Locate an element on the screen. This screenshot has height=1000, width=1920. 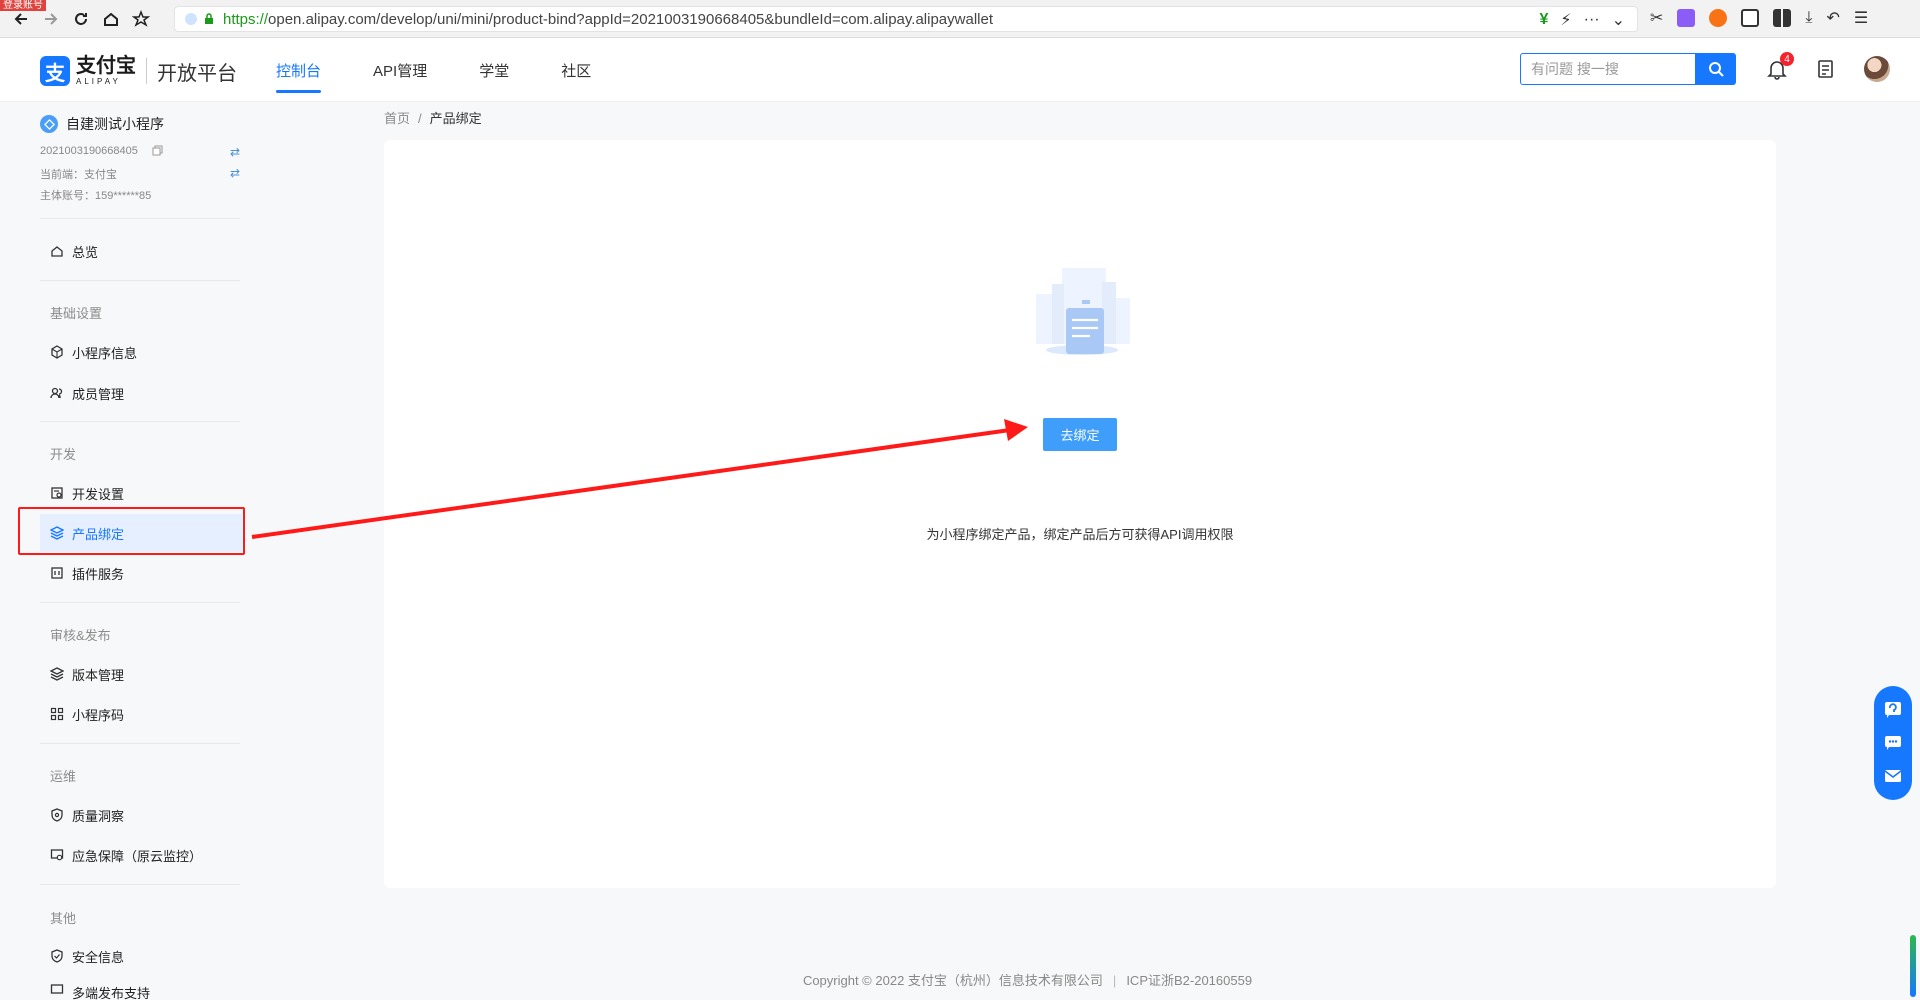
sidebar-item-label: 总览 is located at coordinates (85, 252).